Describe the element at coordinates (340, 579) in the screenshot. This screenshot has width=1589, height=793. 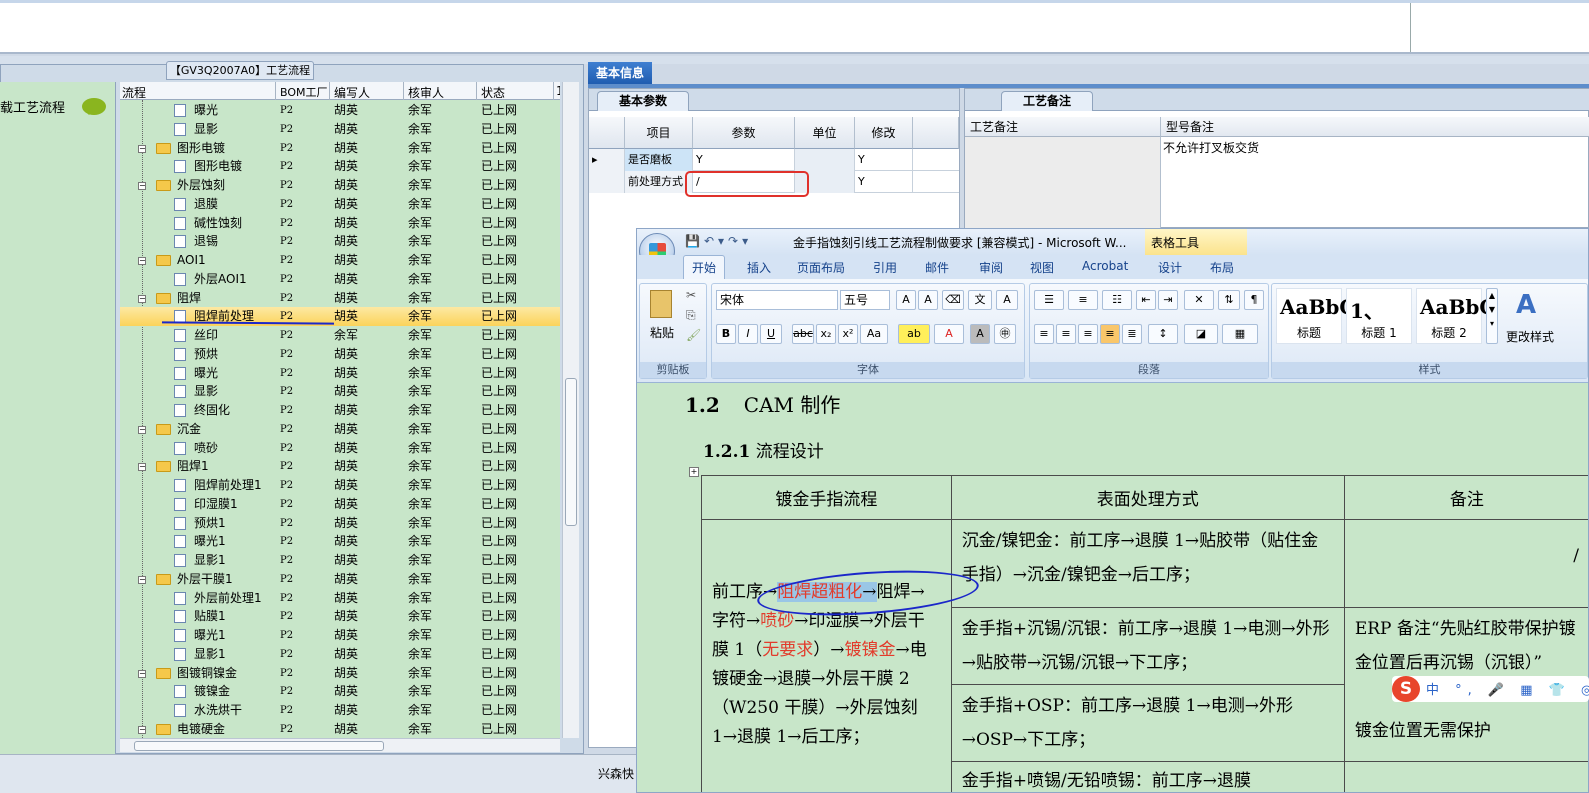
I see `tree-row: − 外层干膜1 P2 胡英 余军 已上网` at that location.